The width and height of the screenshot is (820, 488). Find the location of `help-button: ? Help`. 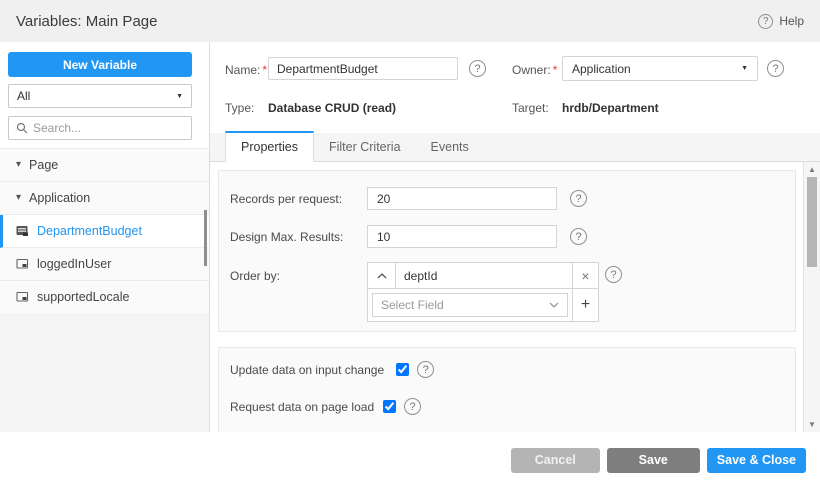

help-button: ? Help is located at coordinates (781, 21).